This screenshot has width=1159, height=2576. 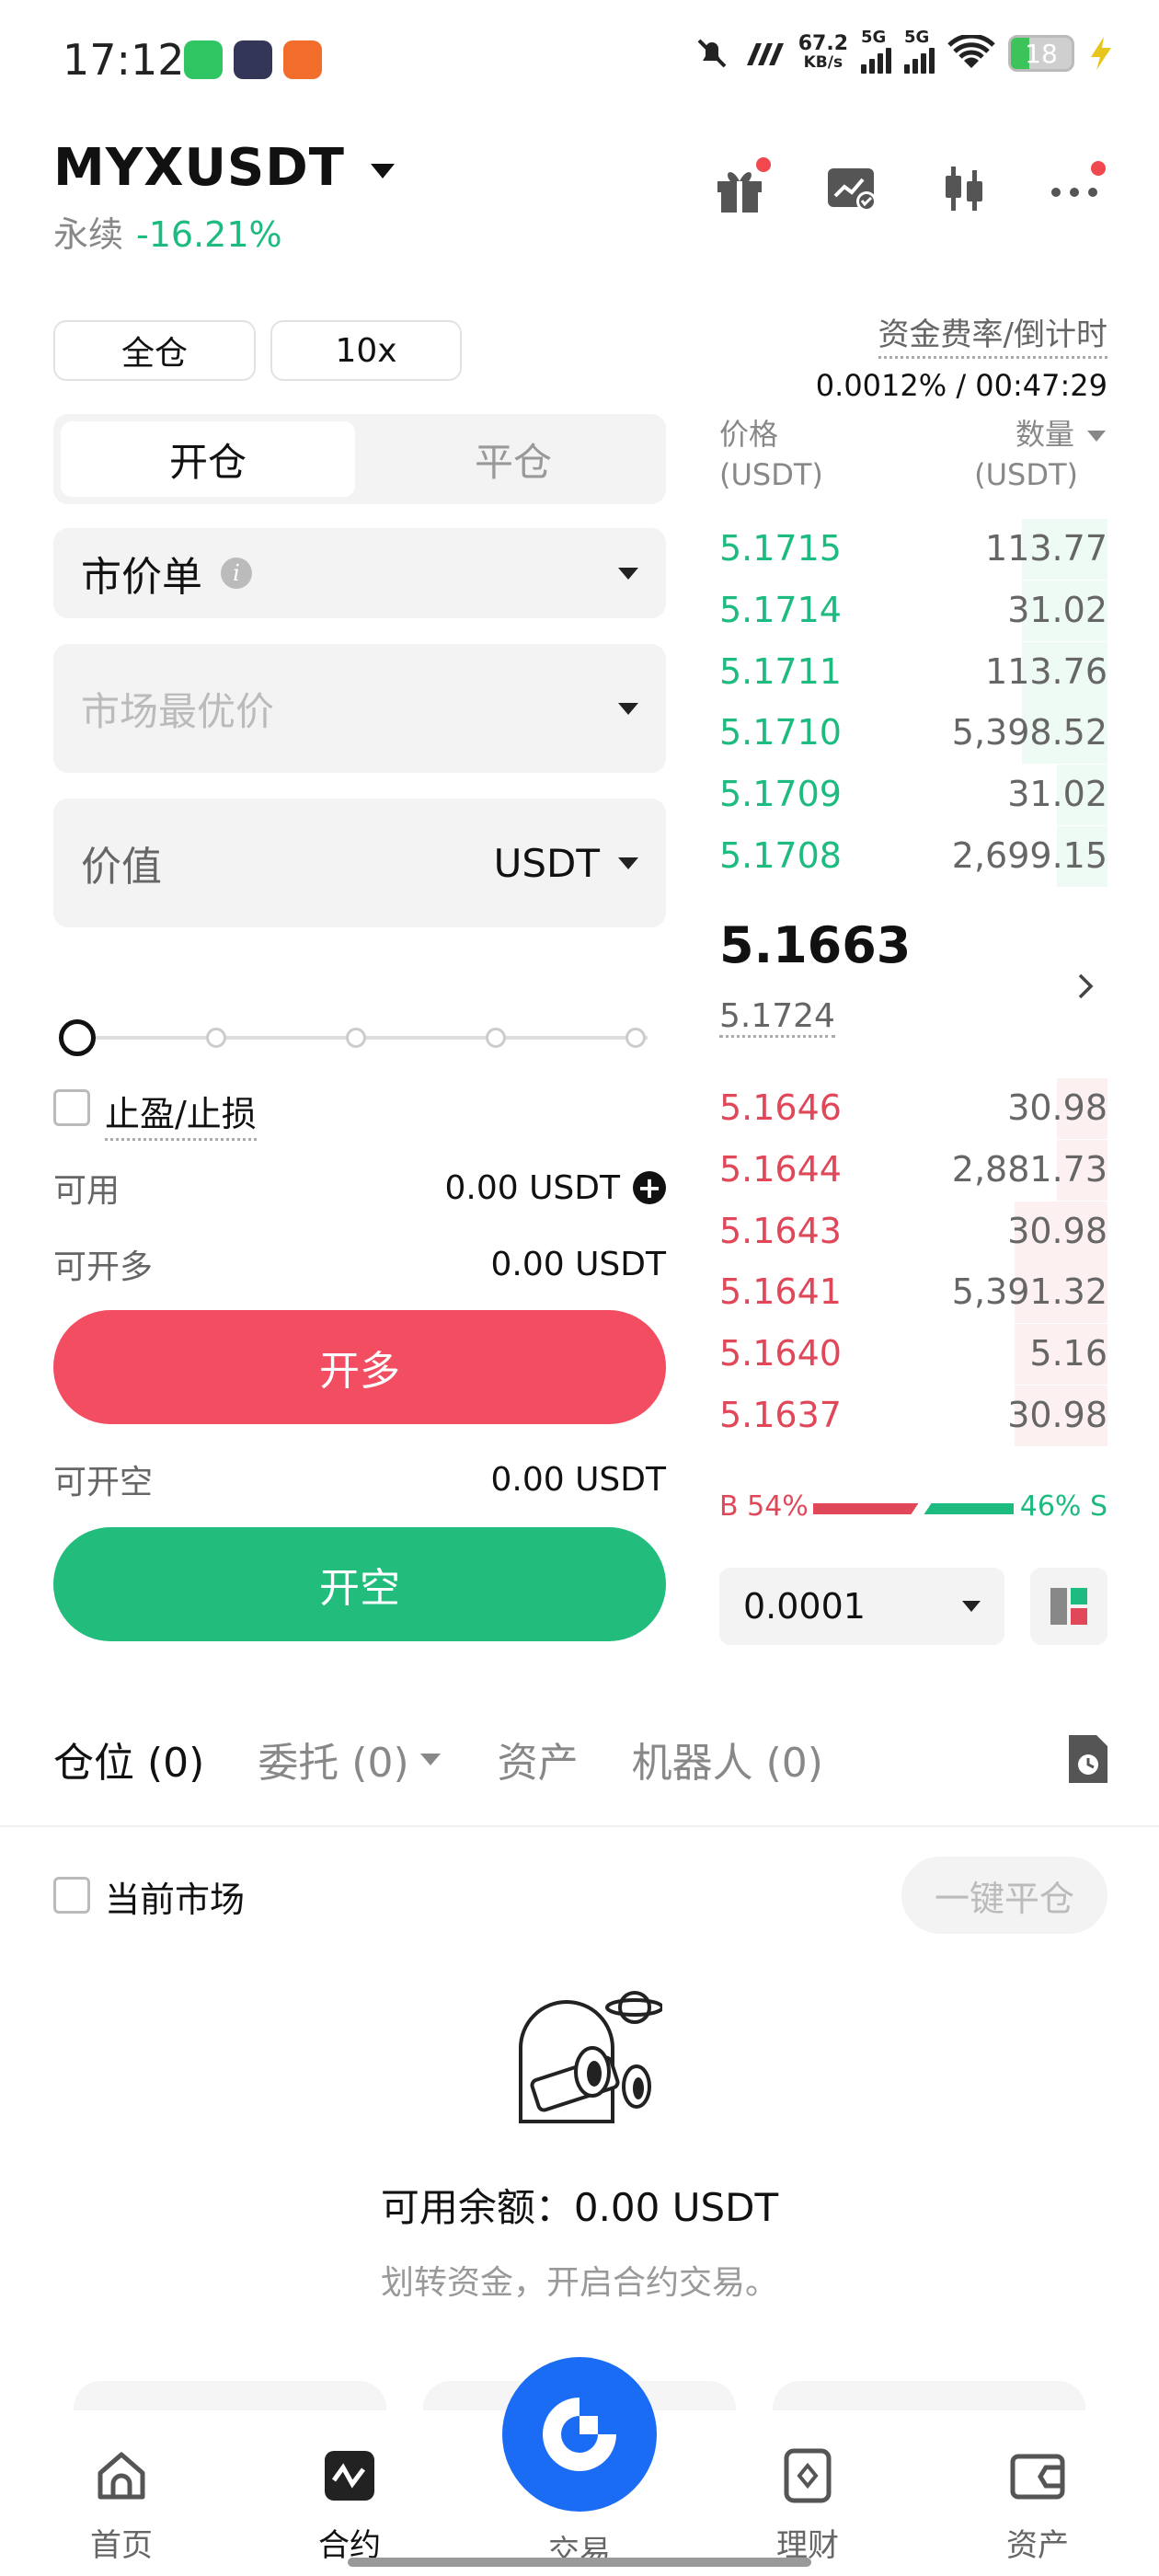 What do you see at coordinates (913, 1355) in the screenshot?
I see `bid-row: 5.1640 5.16` at bounding box center [913, 1355].